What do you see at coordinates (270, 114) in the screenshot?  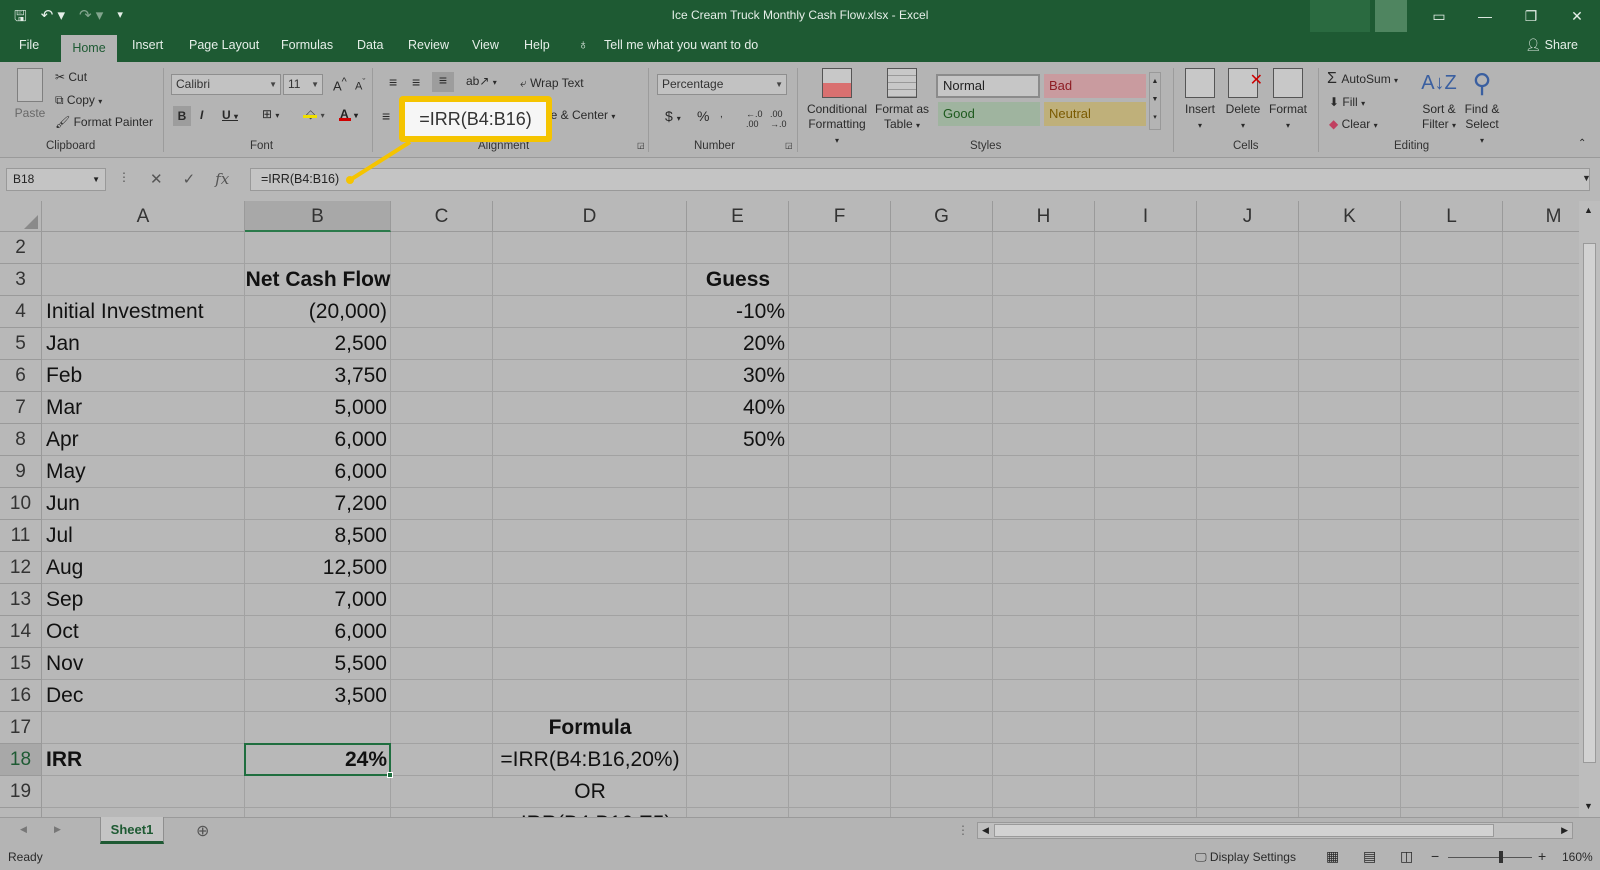 I see `borders-icon: ⊞ ▾` at bounding box center [270, 114].